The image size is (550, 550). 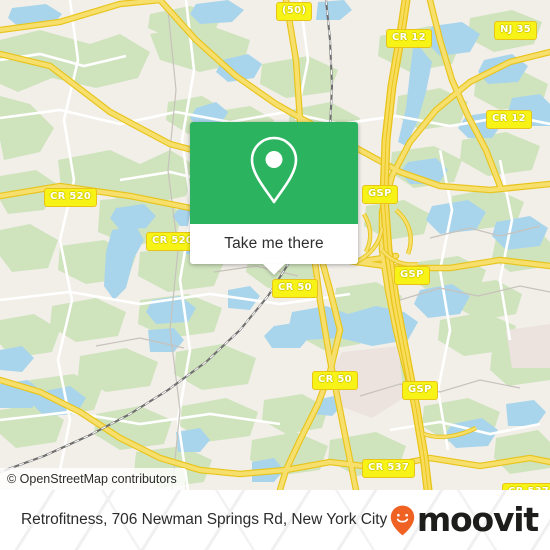 I want to click on popup-pointer-tail, so click(x=274, y=269).